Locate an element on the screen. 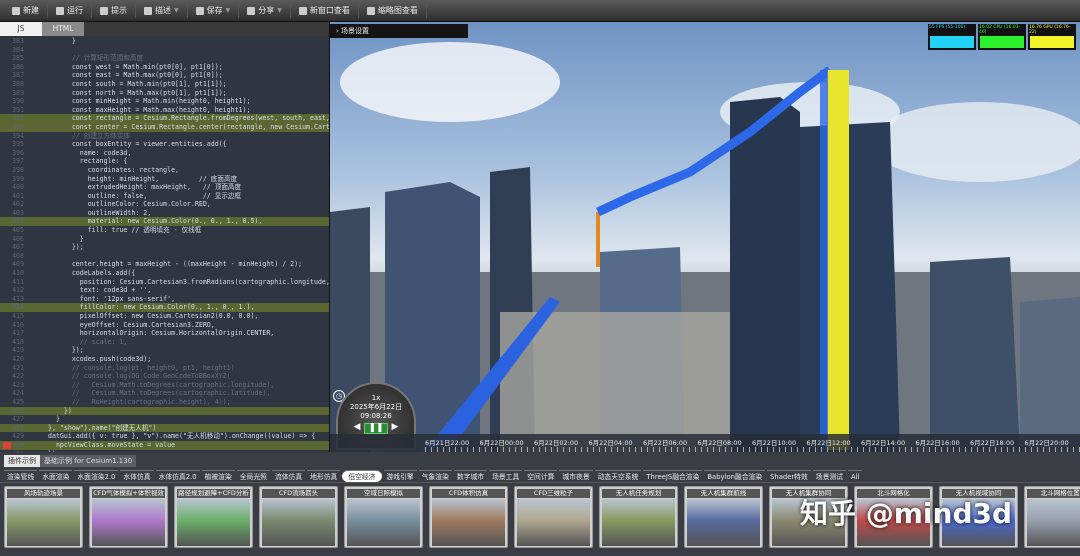 This screenshot has width=1080, height=556. toolbar-button-7: 缩略图查看 is located at coordinates (393, 10).